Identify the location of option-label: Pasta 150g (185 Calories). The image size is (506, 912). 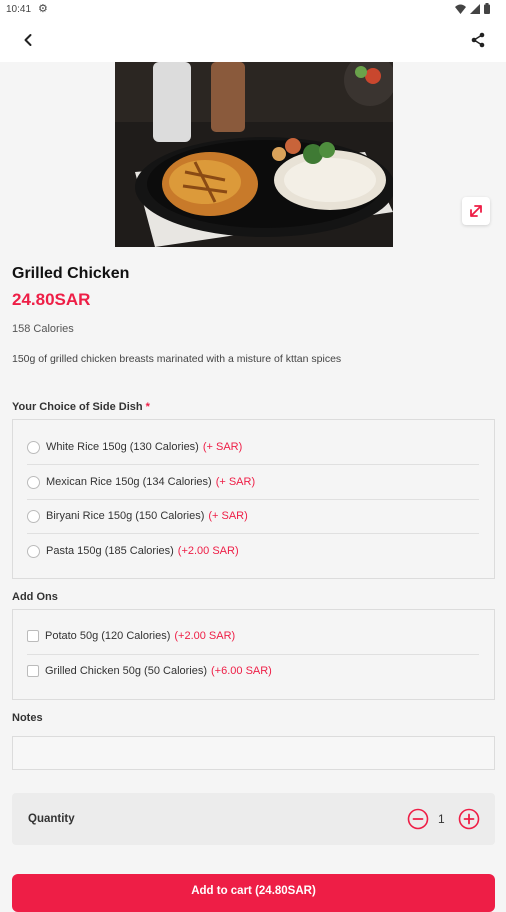
(110, 551).